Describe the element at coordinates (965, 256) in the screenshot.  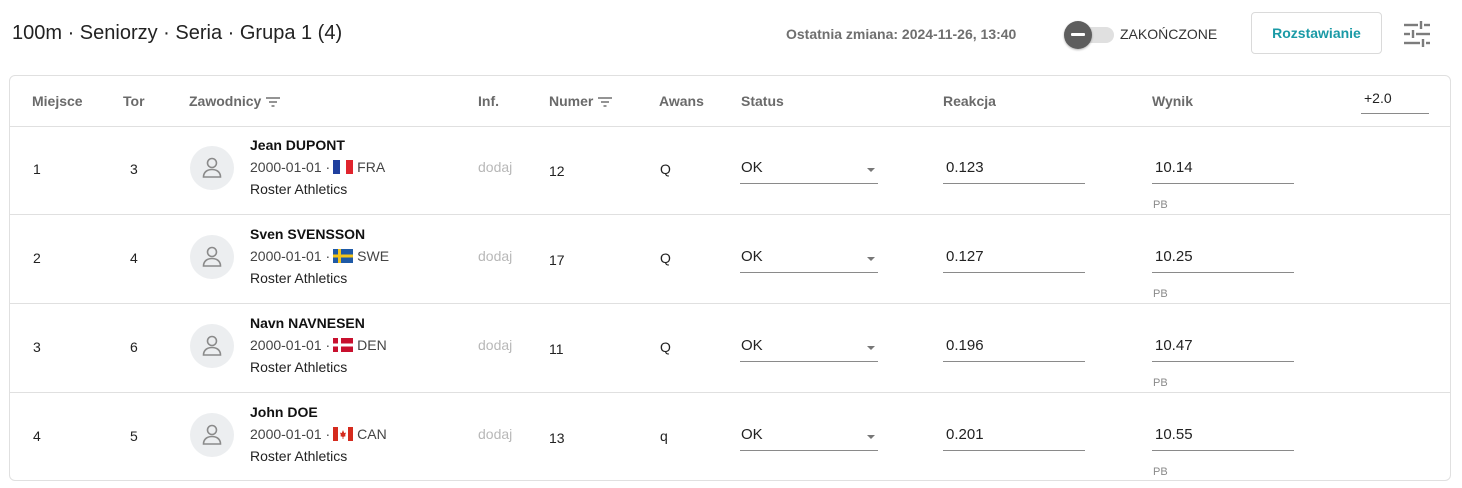
I see `reaction-value: 0.127` at that location.